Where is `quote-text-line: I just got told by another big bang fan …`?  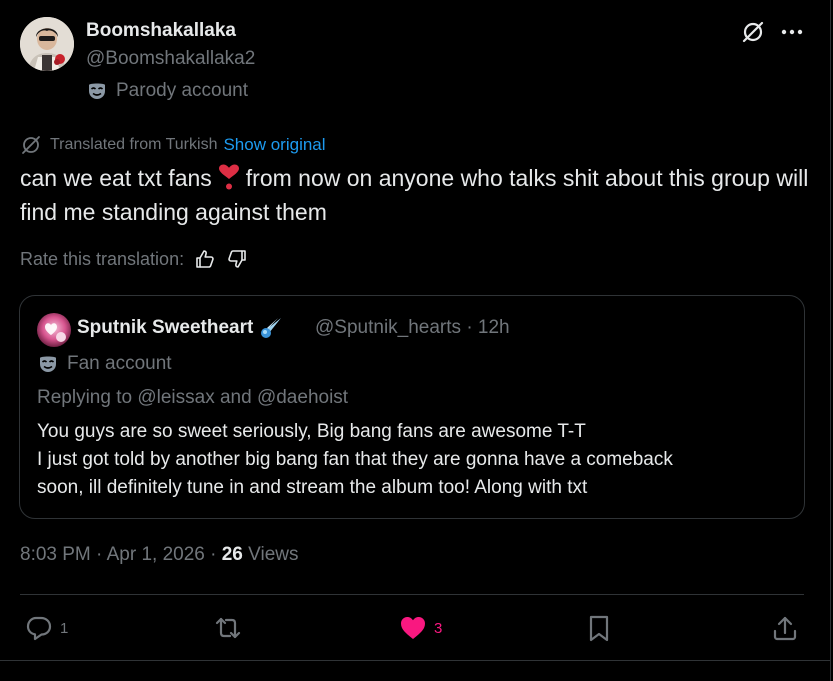 quote-text-line: I just got told by another big bang fan … is located at coordinates (355, 459).